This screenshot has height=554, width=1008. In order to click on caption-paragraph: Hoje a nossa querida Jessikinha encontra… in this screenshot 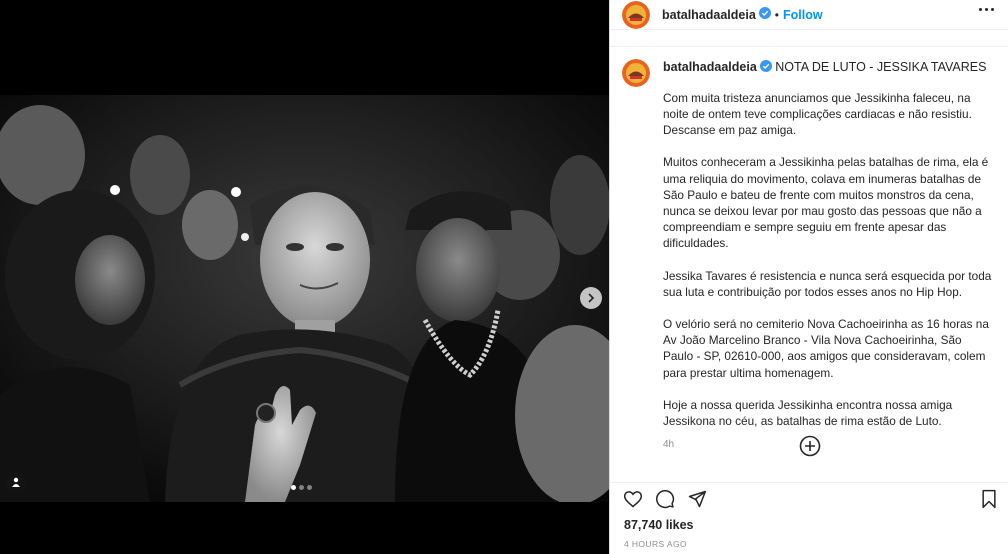, I will do `click(808, 412)`.